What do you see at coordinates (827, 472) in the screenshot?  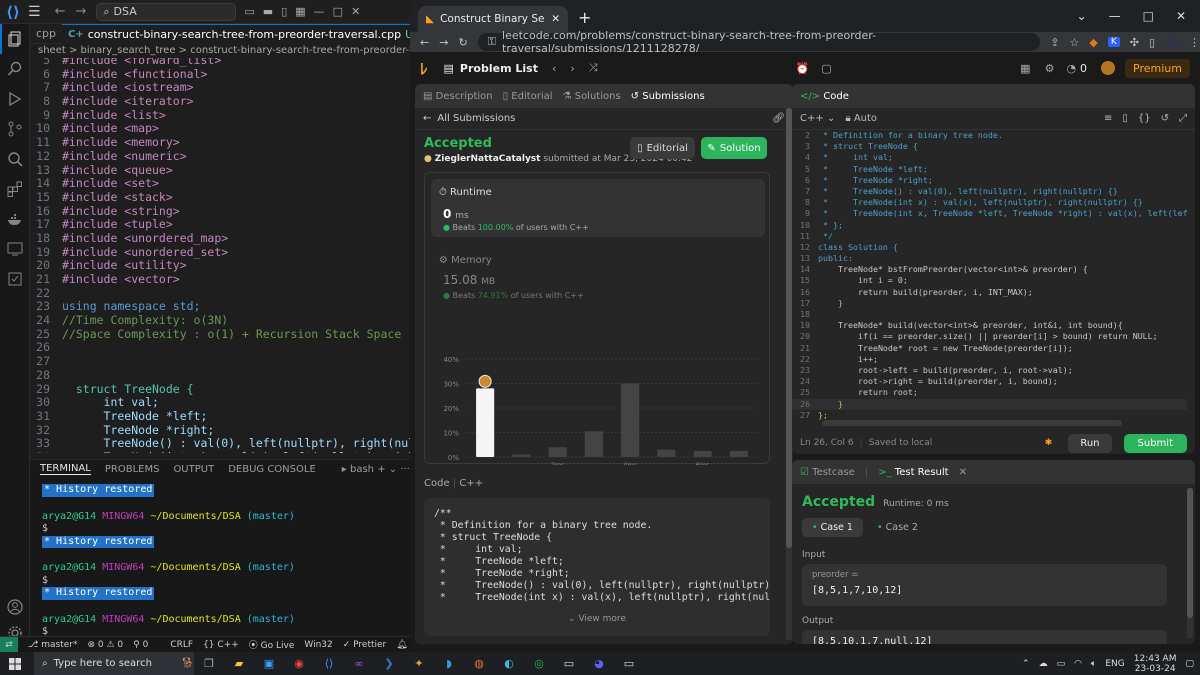 I see `tab-testcase: ☑ Testcase` at bounding box center [827, 472].